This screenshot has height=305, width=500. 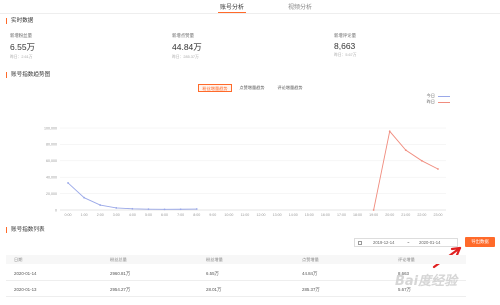 What do you see at coordinates (228, 215) in the screenshot?
I see `x-tick-label: 10:00` at bounding box center [228, 215].